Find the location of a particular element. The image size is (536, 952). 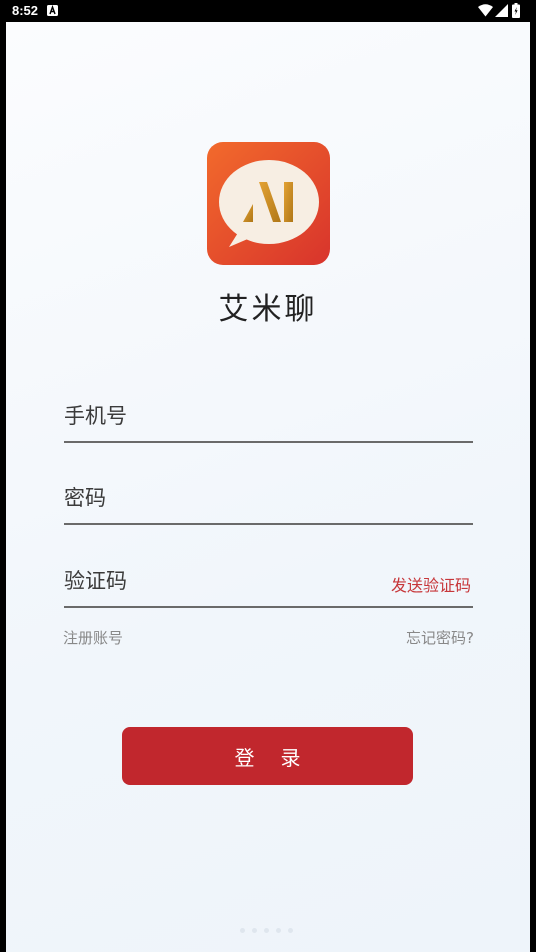

a-letter-icon is located at coordinates (52, 10).